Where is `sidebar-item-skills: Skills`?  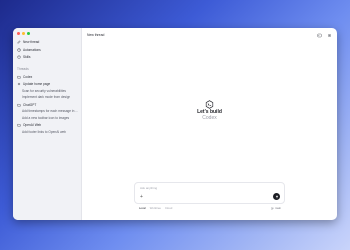
sidebar-item-skills: Skills is located at coordinates (47, 57).